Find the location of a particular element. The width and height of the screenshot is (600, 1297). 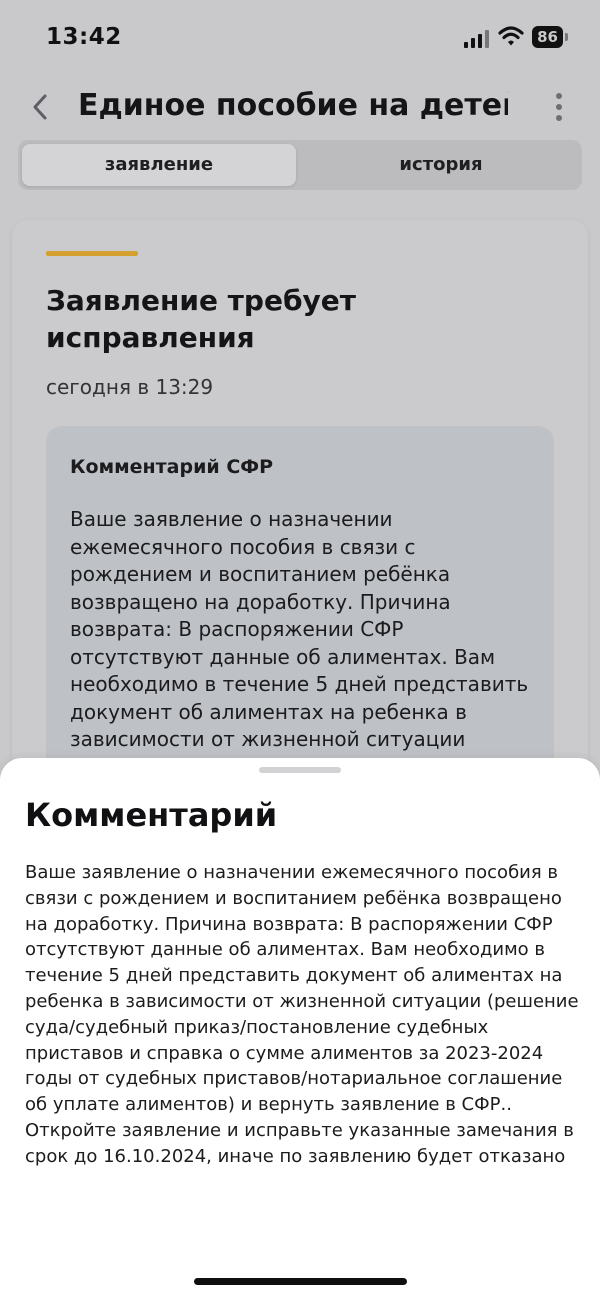

status-title: Заявление требует исправления is located at coordinates (201, 319).